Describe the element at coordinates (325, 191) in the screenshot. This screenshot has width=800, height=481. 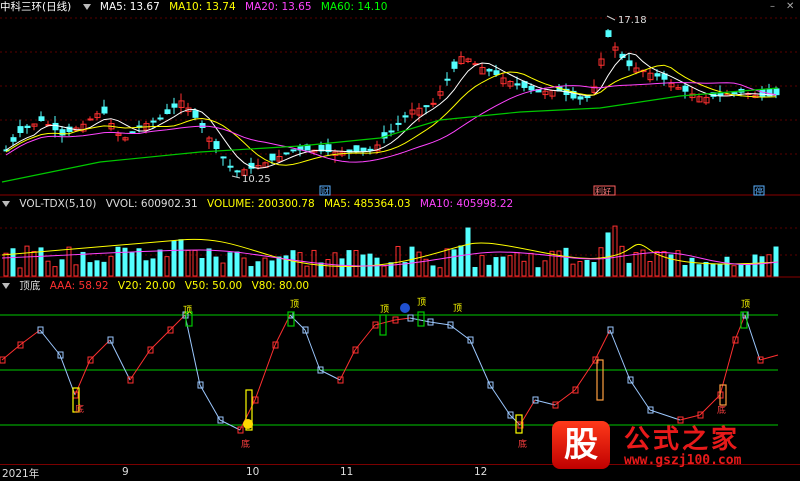
I see `event-marker-finance-label: 财` at that location.